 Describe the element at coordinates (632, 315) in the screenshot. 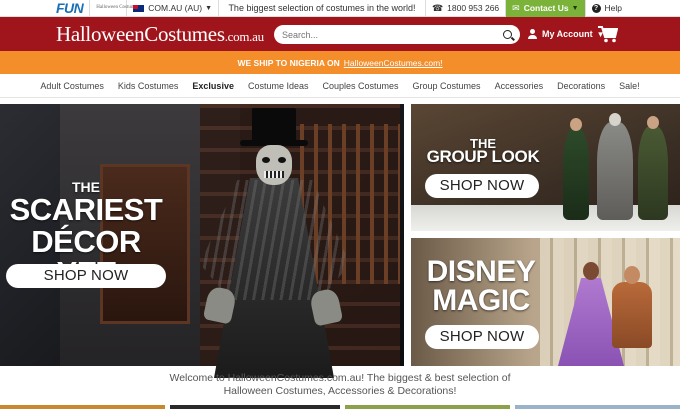

I see `disney-hero-costume-image` at that location.